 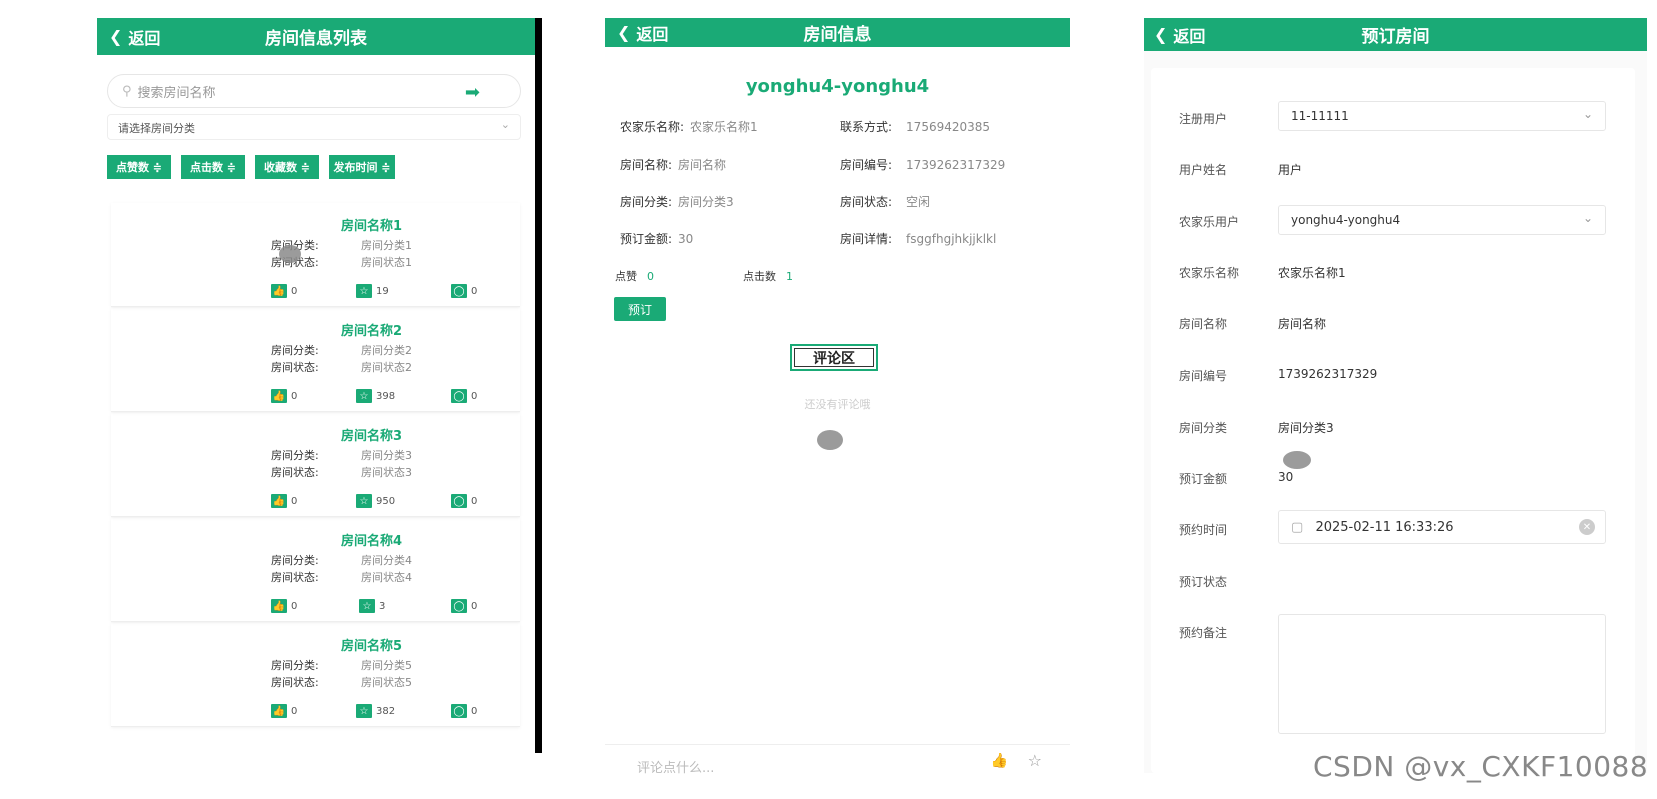 I want to click on room-category-label: 房间分类, so click(x=1203, y=428).